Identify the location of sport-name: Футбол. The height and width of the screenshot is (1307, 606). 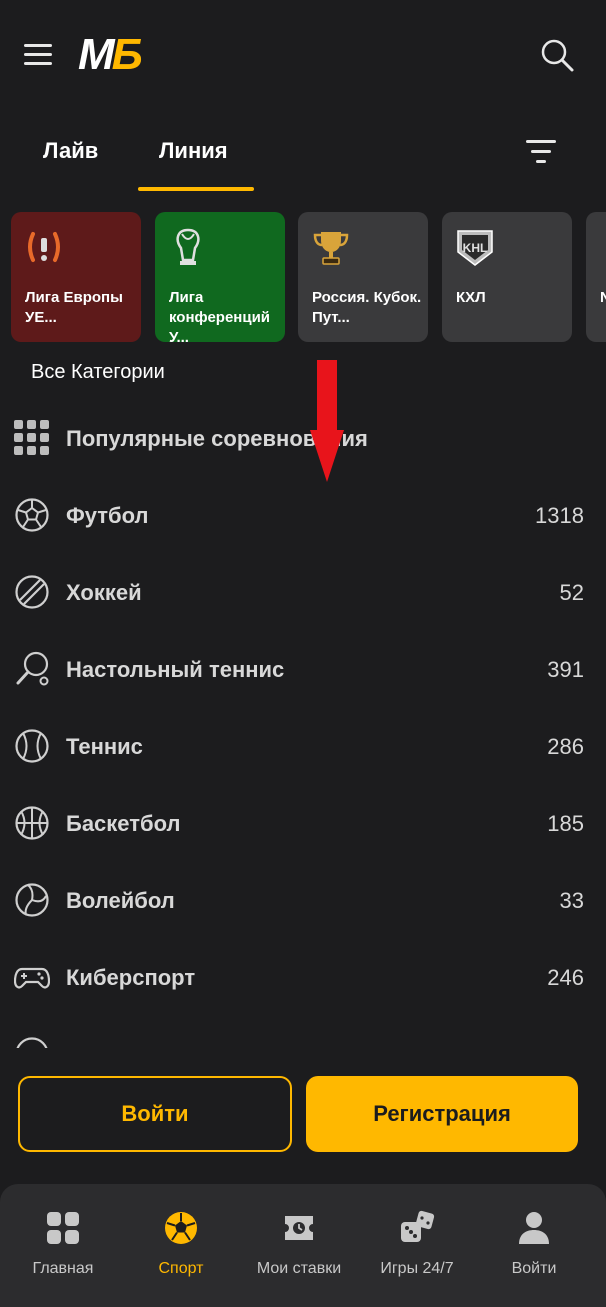
(107, 515).